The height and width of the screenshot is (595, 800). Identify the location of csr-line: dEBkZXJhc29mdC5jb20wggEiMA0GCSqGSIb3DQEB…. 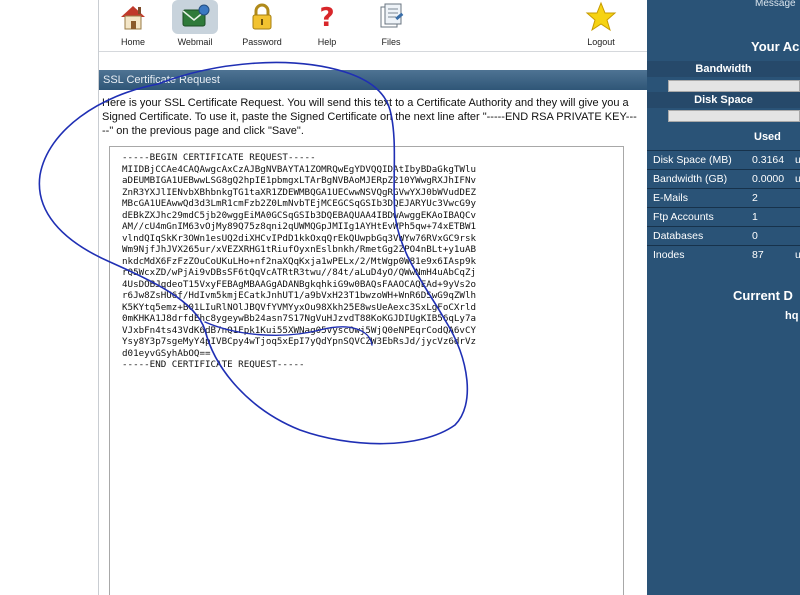
(299, 215).